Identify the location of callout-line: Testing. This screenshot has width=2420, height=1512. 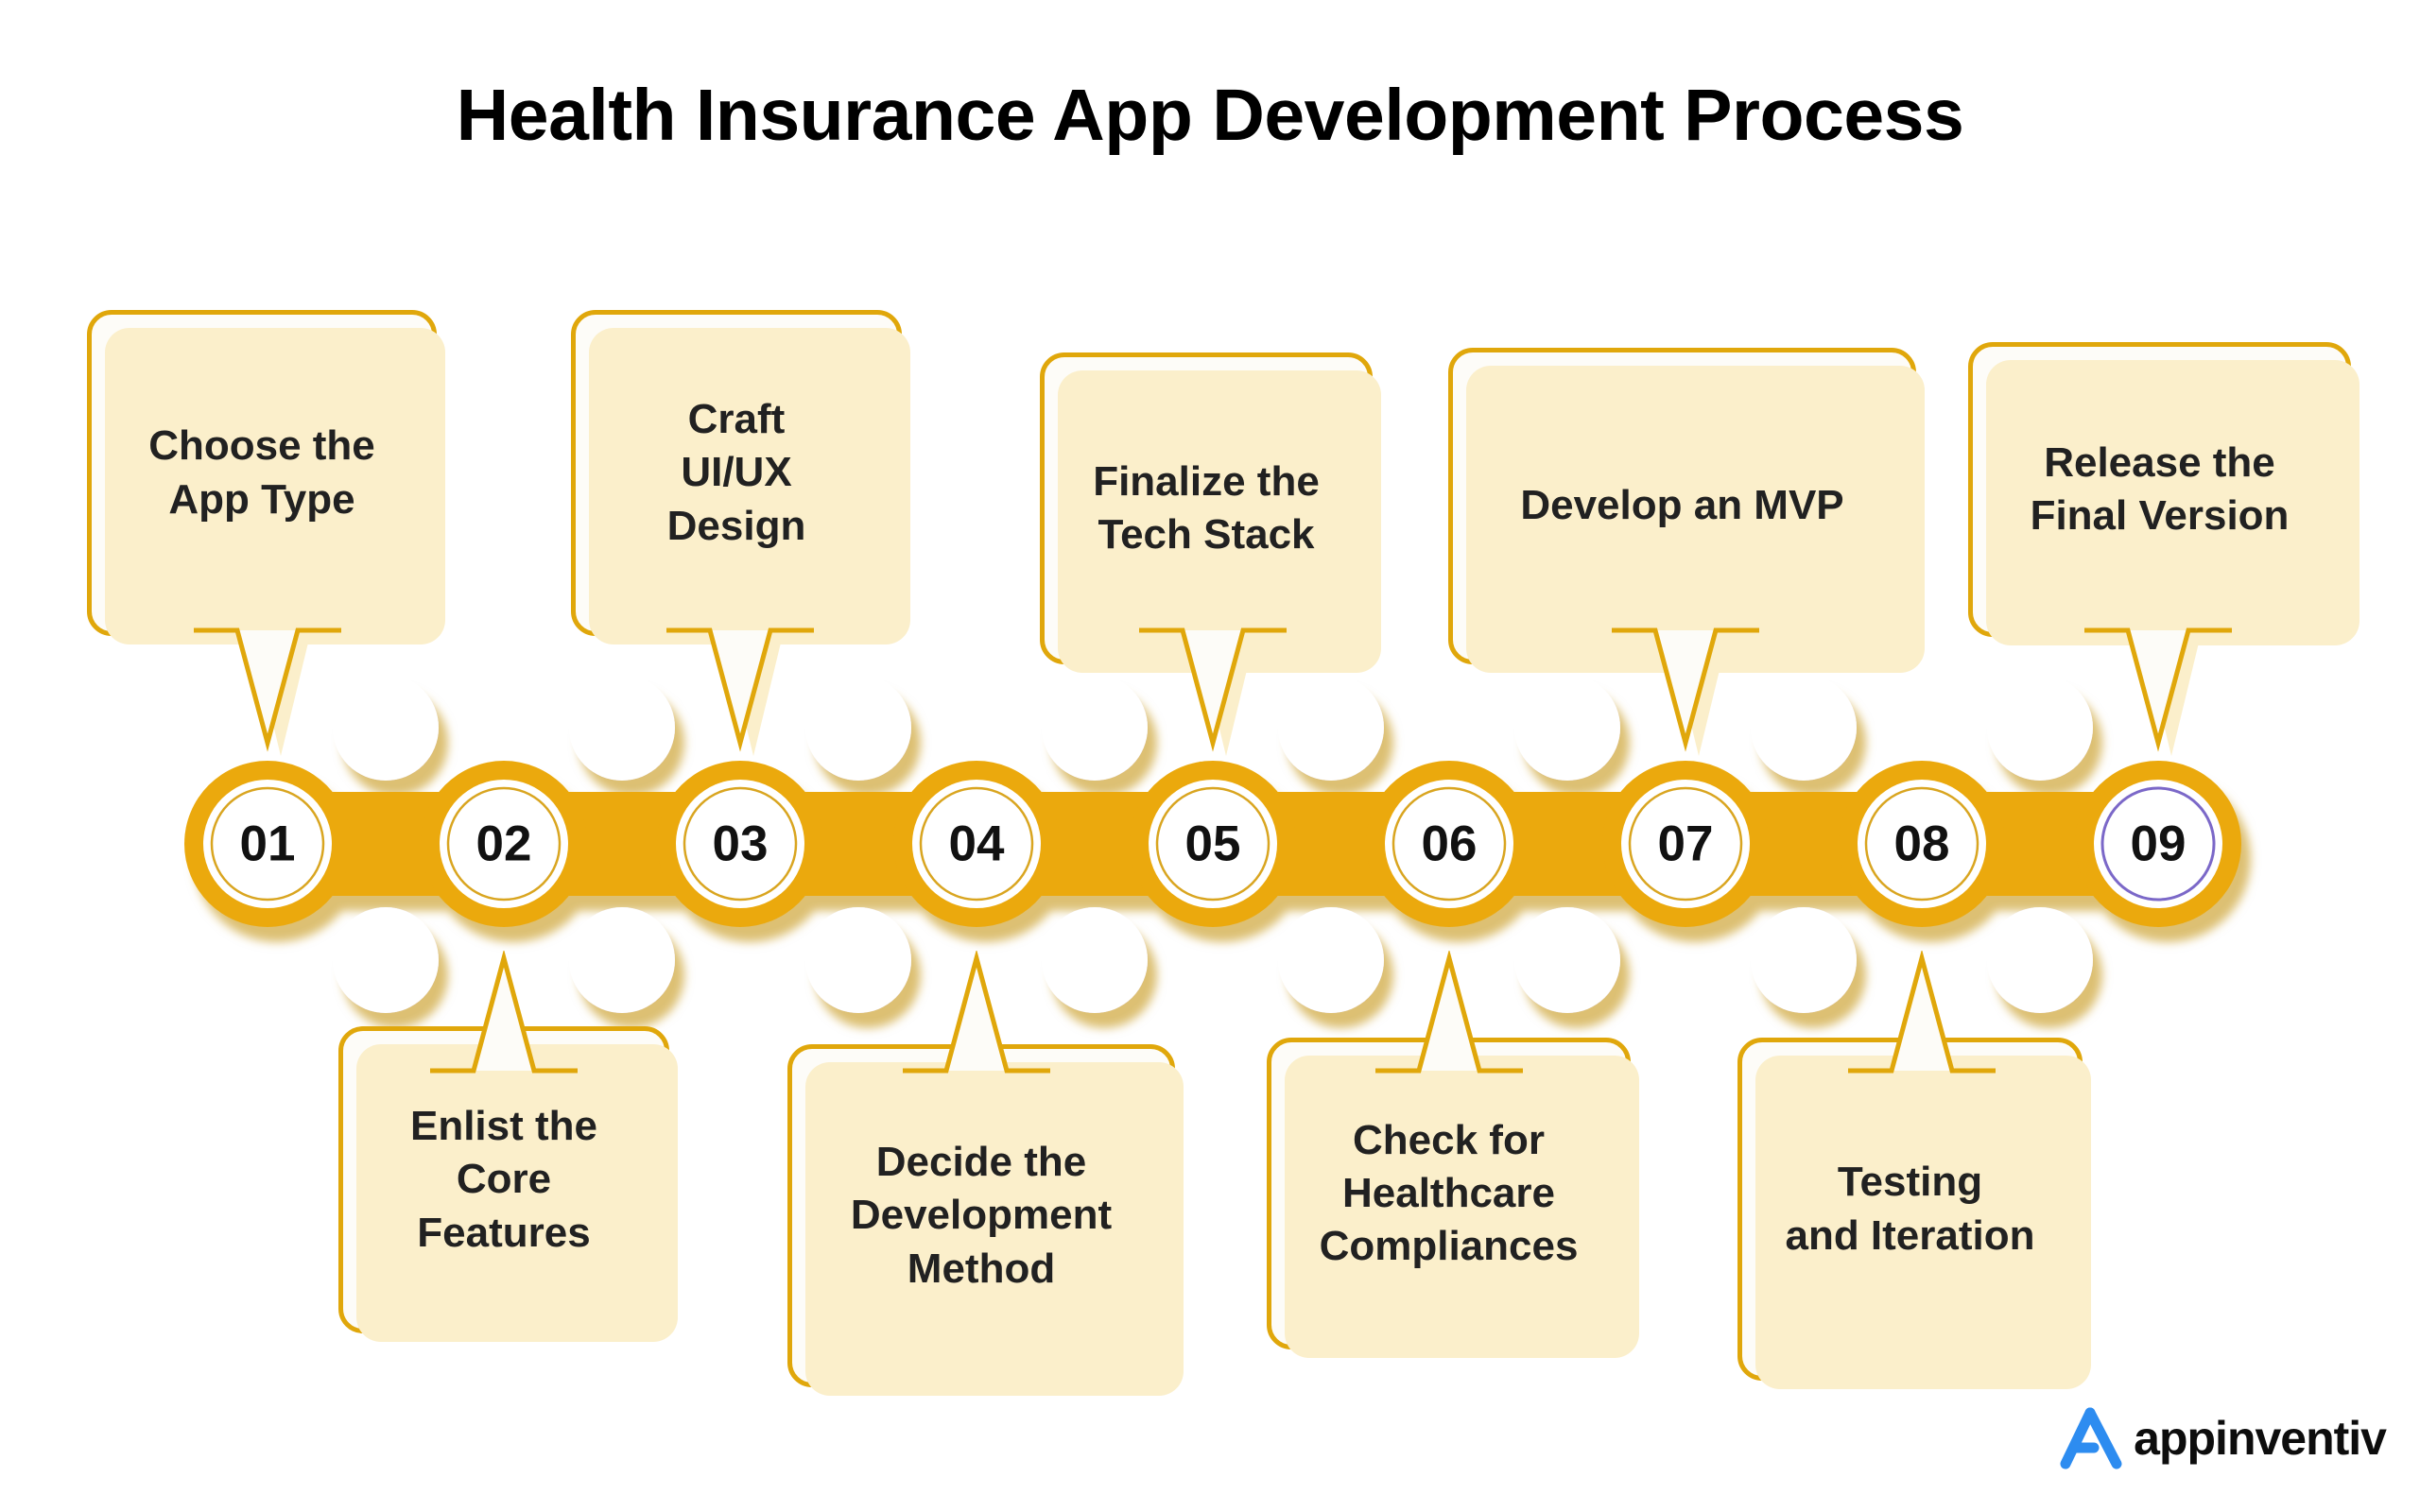
(1910, 1182).